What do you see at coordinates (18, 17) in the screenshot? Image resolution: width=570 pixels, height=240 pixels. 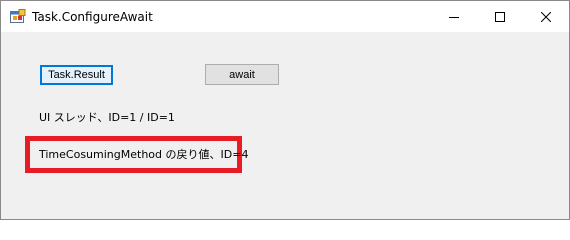 I see `app-icon` at bounding box center [18, 17].